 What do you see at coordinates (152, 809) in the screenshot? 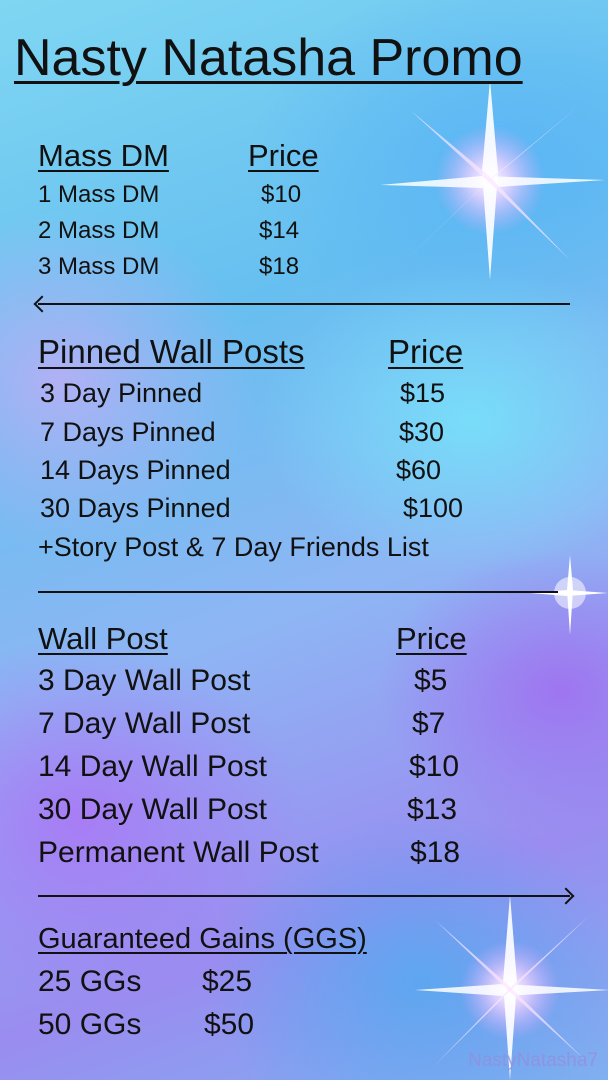
I see `list-item: 30 Day Wall Post` at bounding box center [152, 809].